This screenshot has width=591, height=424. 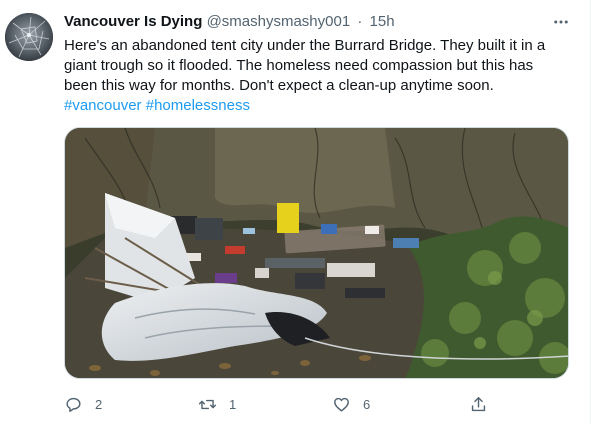 I want to click on like-button: 6, so click(x=351, y=404).